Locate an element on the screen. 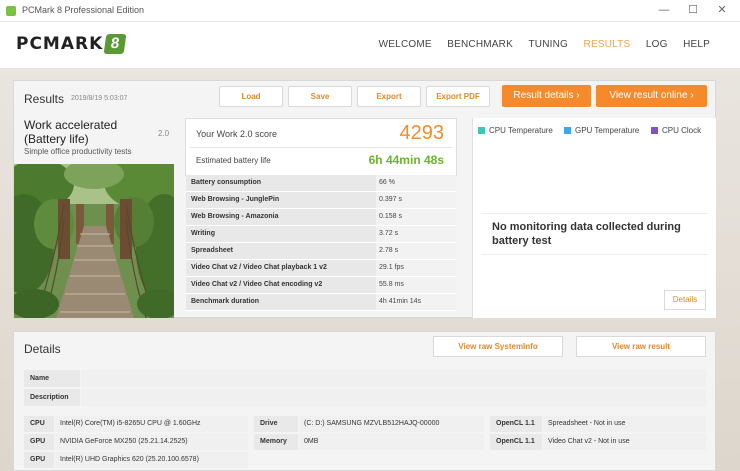  table-row: Spreadsheet 2.78 s is located at coordinates (321, 251).